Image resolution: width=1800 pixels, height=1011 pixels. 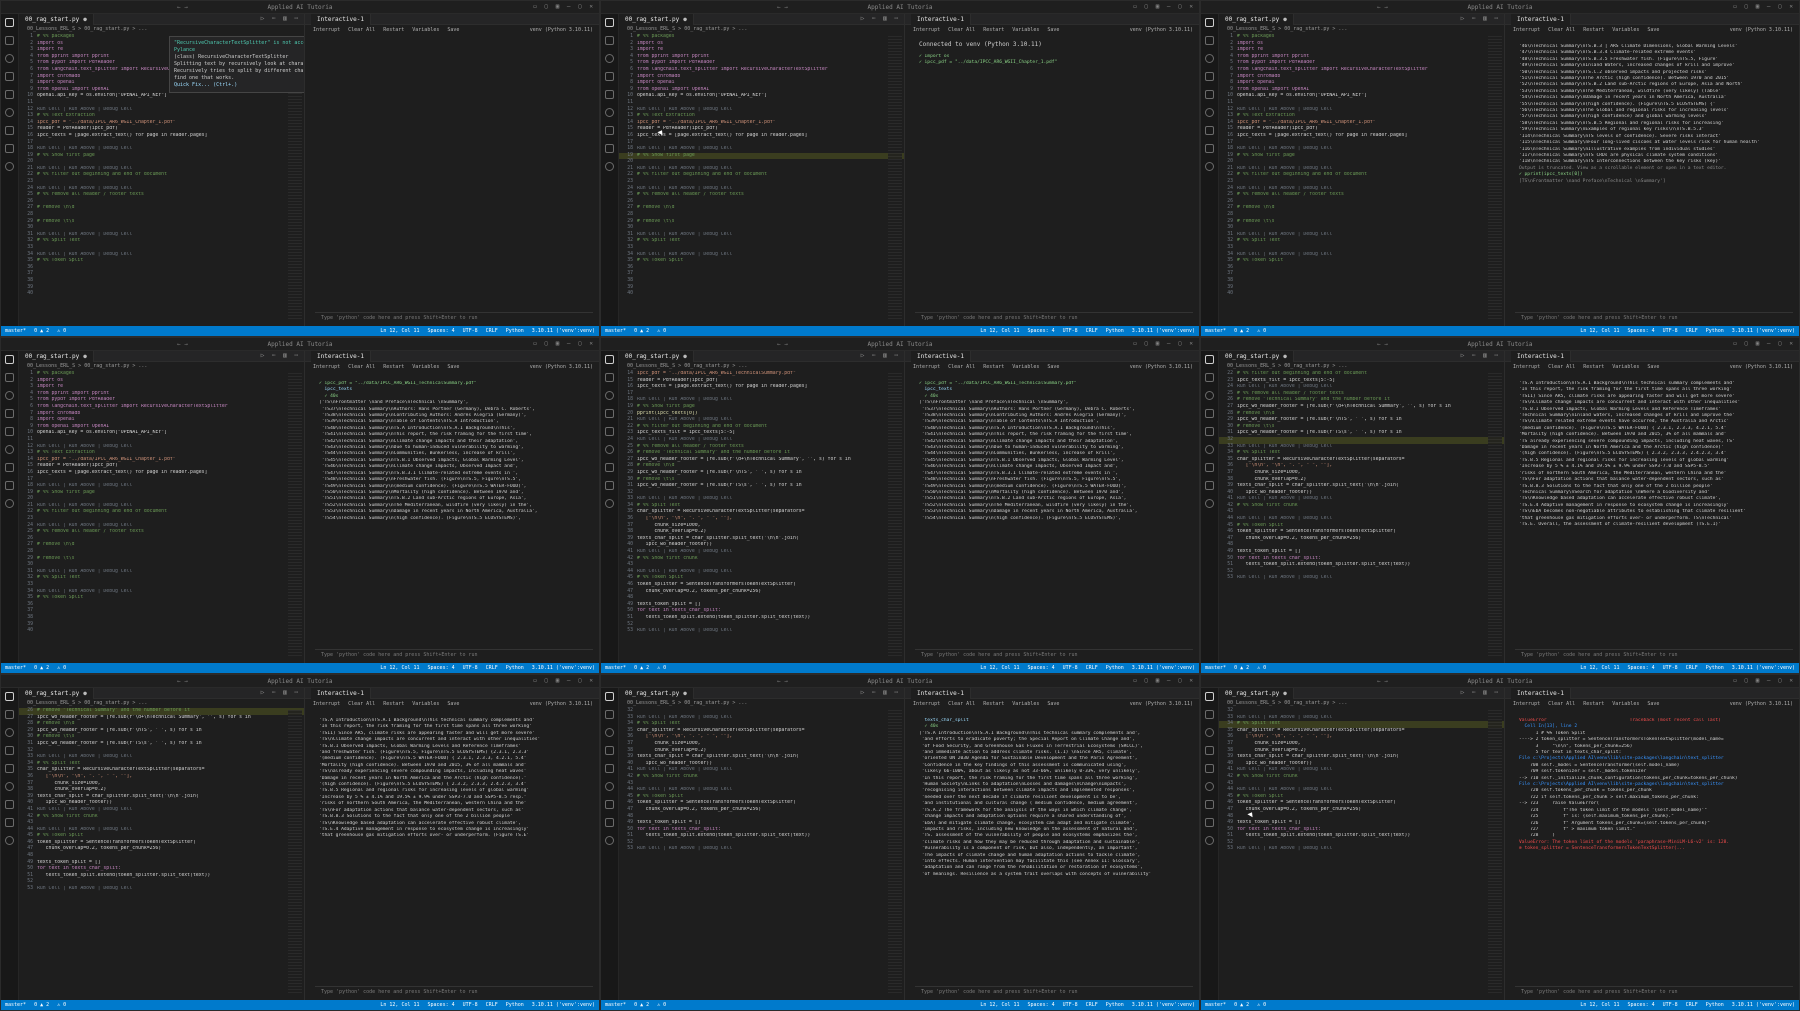 What do you see at coordinates (1261, 1005) in the screenshot?
I see `status-left-item: ⚠ 0` at bounding box center [1261, 1005].